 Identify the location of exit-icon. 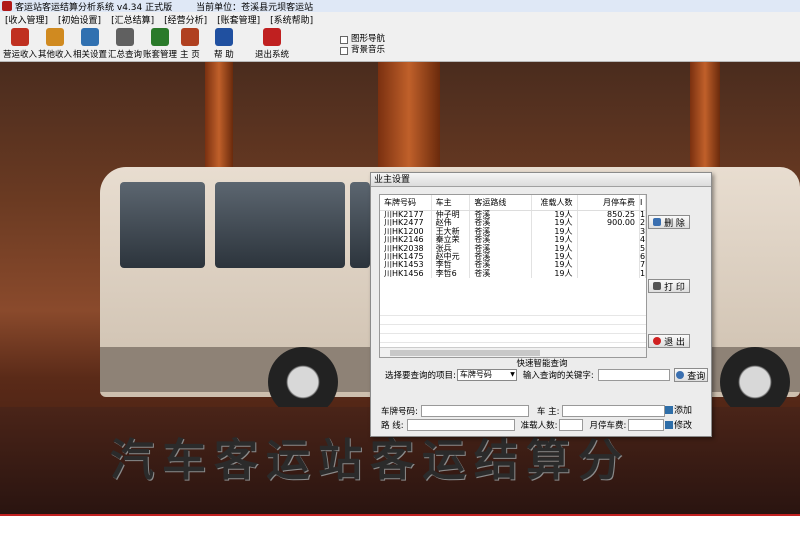
(272, 37).